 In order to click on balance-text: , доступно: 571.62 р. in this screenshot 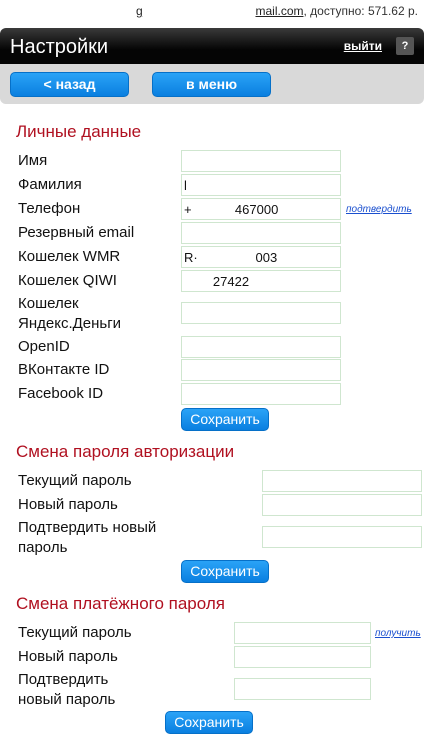, I will do `click(361, 11)`.